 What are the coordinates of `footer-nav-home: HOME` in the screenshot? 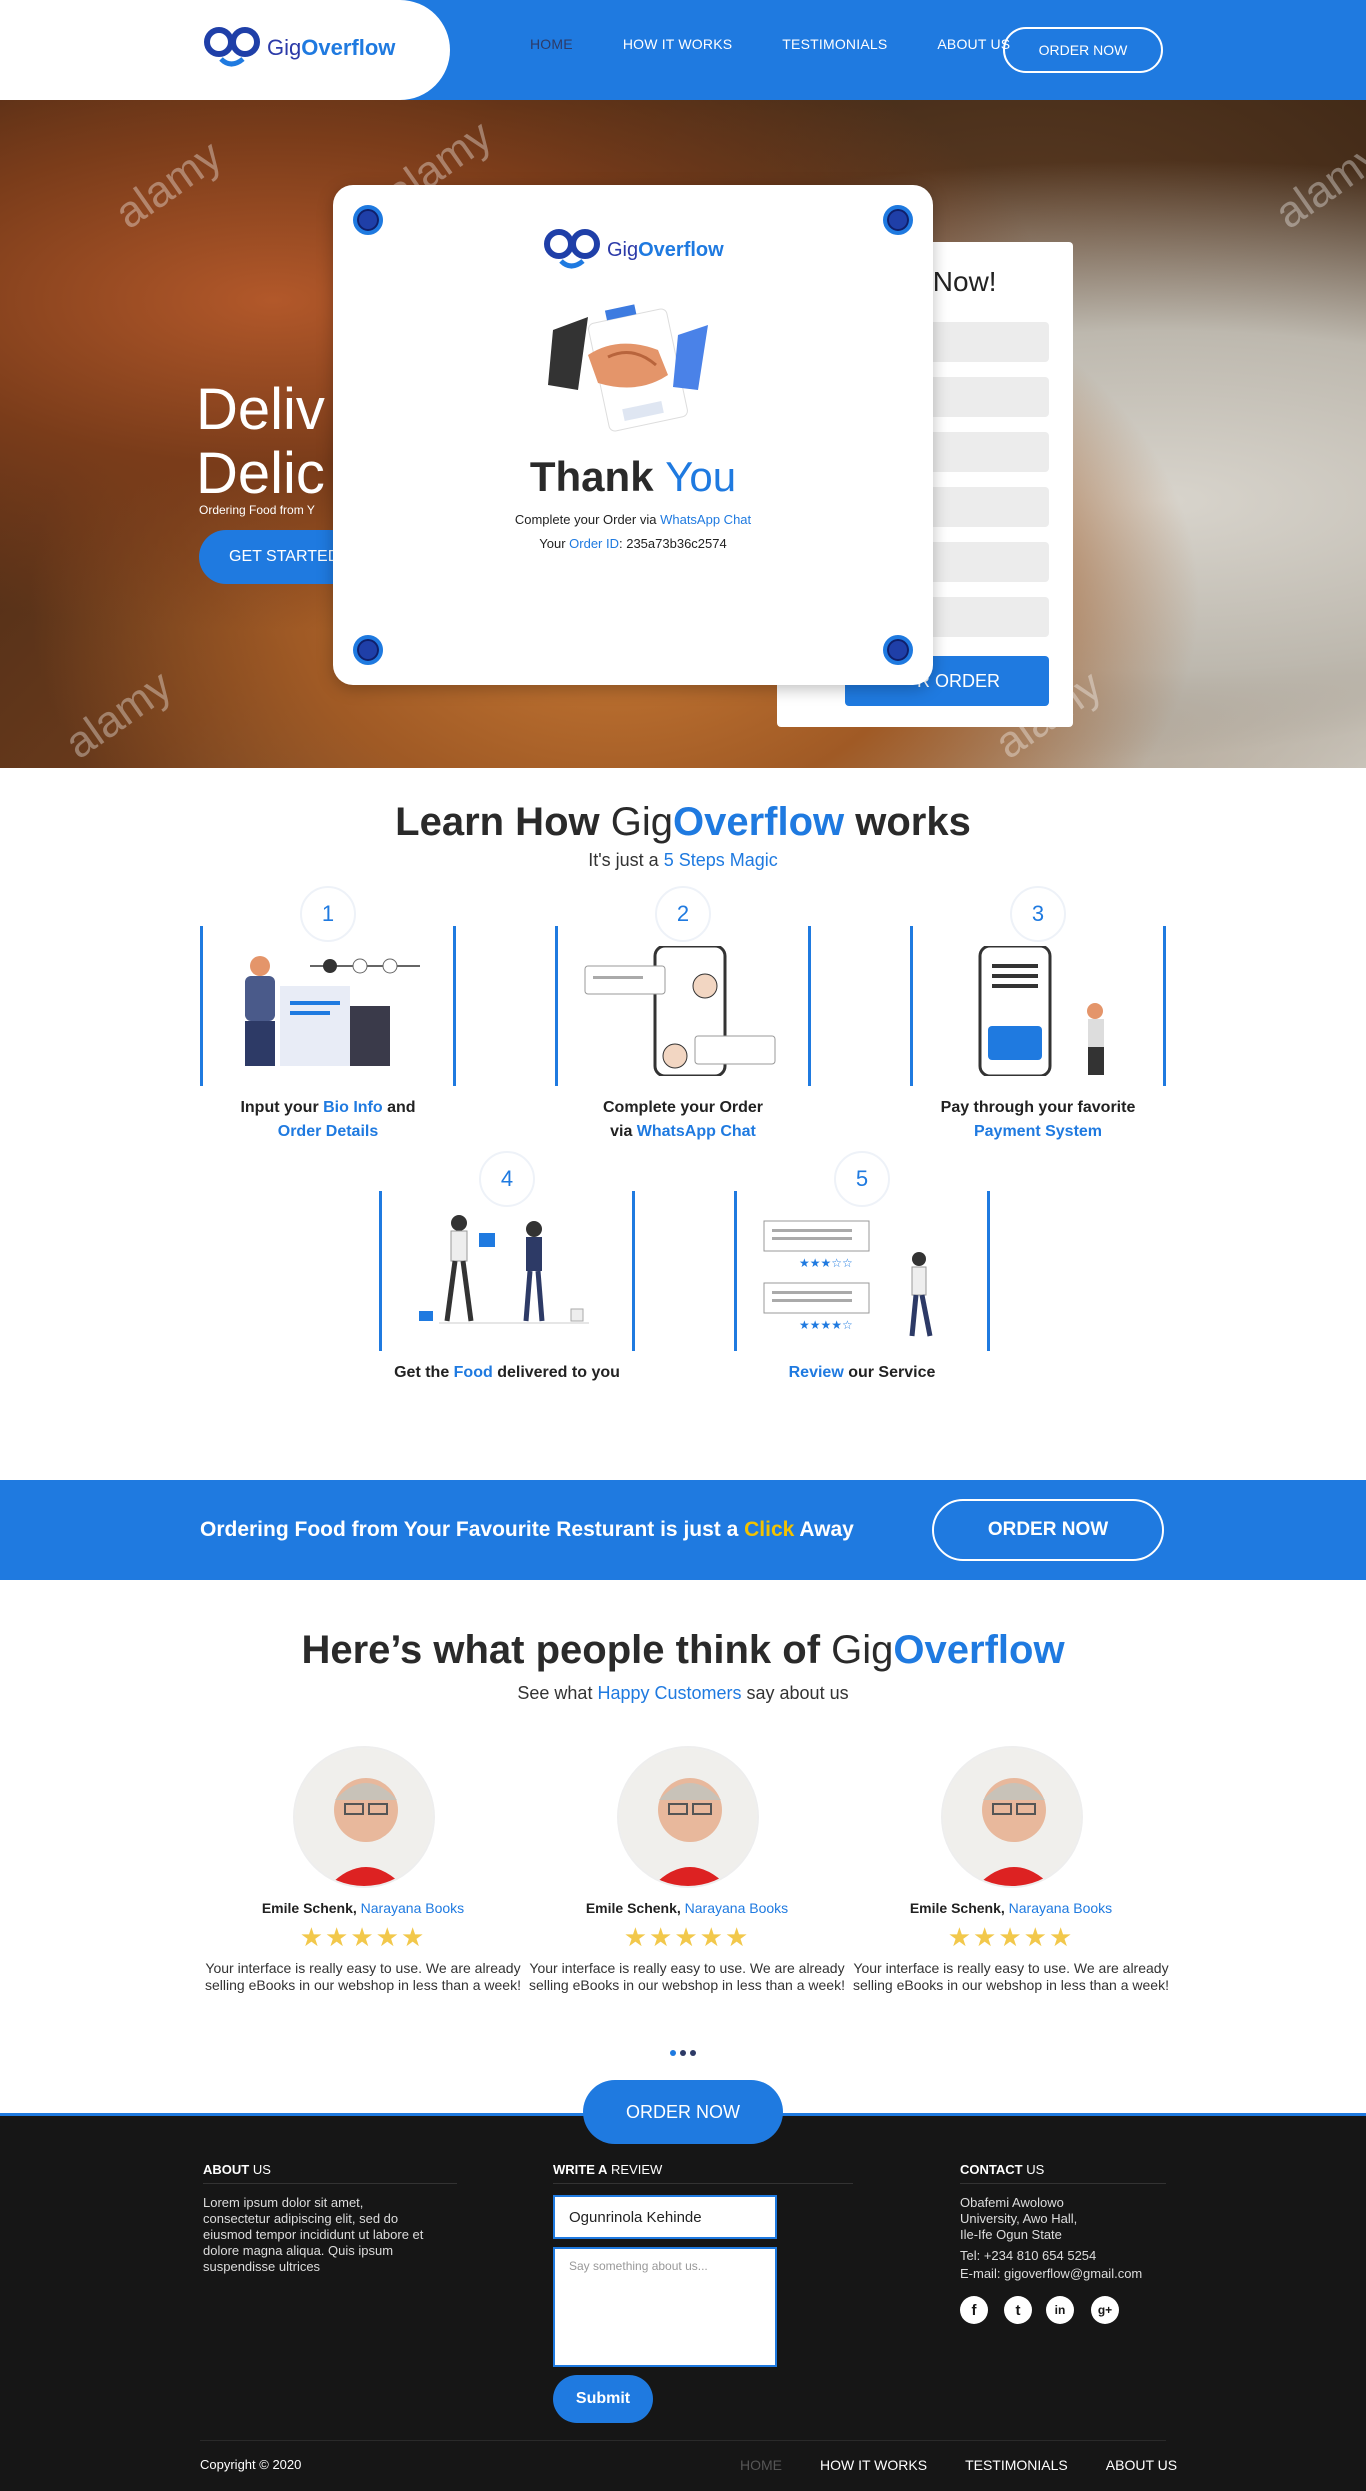 It's located at (761, 2465).